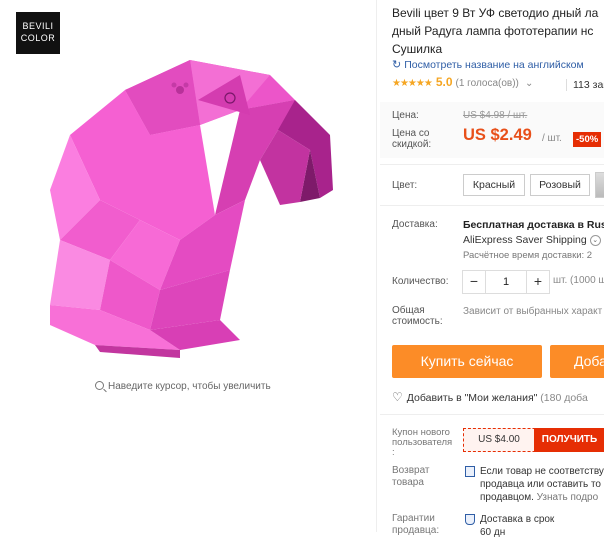 This screenshot has width=604, height=539. Describe the element at coordinates (569, 440) in the screenshot. I see `get-coupon-button: ПОЛУЧИТЬ` at that location.